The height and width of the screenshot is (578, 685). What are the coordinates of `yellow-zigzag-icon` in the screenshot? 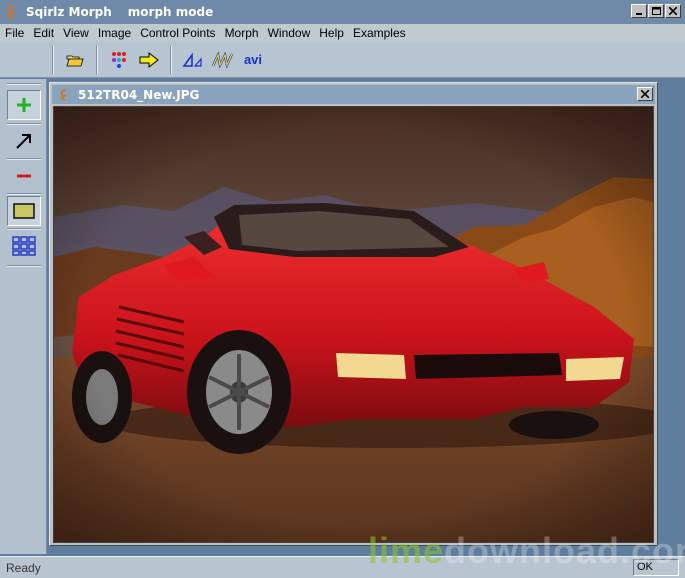 It's located at (223, 60).